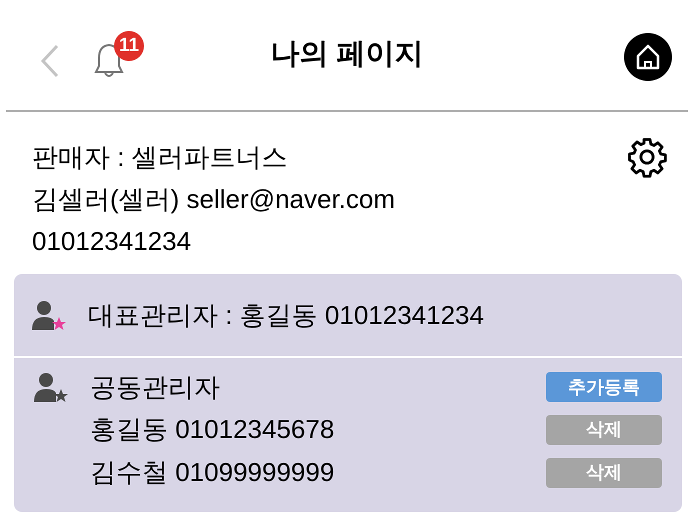  Describe the element at coordinates (112, 241) in the screenshot. I see `seller-info-text: 01012341234` at that location.